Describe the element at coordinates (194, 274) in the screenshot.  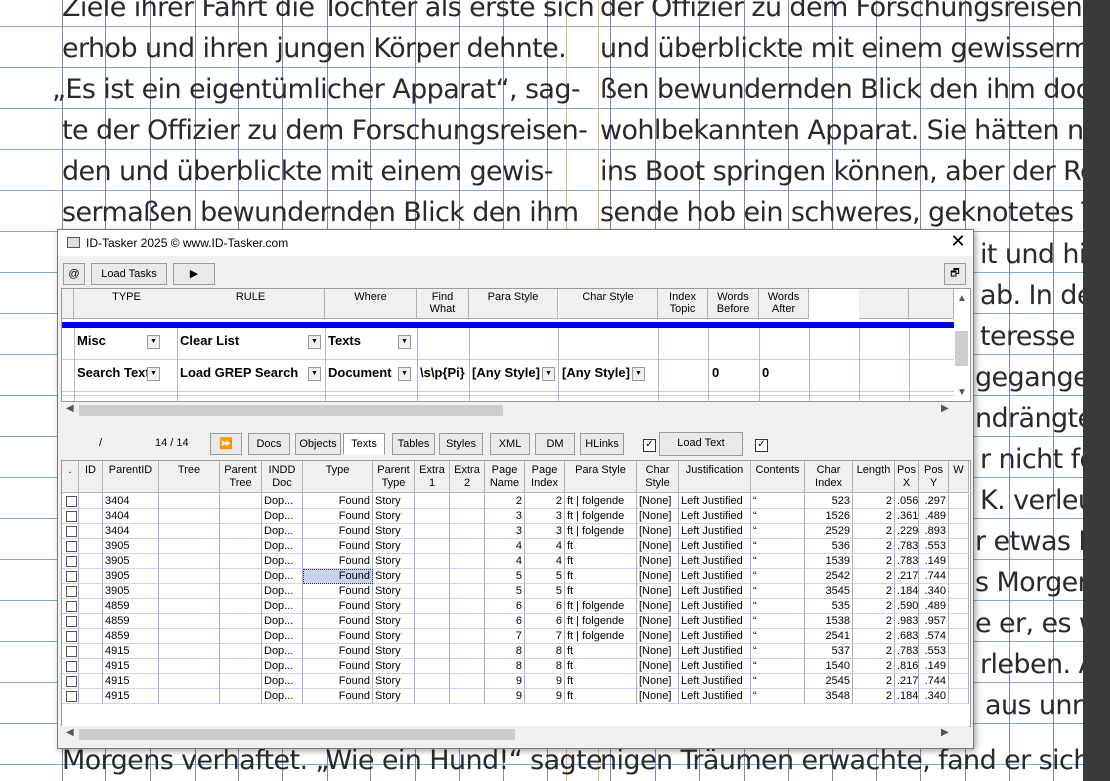
I see `play-icon: ▶` at that location.